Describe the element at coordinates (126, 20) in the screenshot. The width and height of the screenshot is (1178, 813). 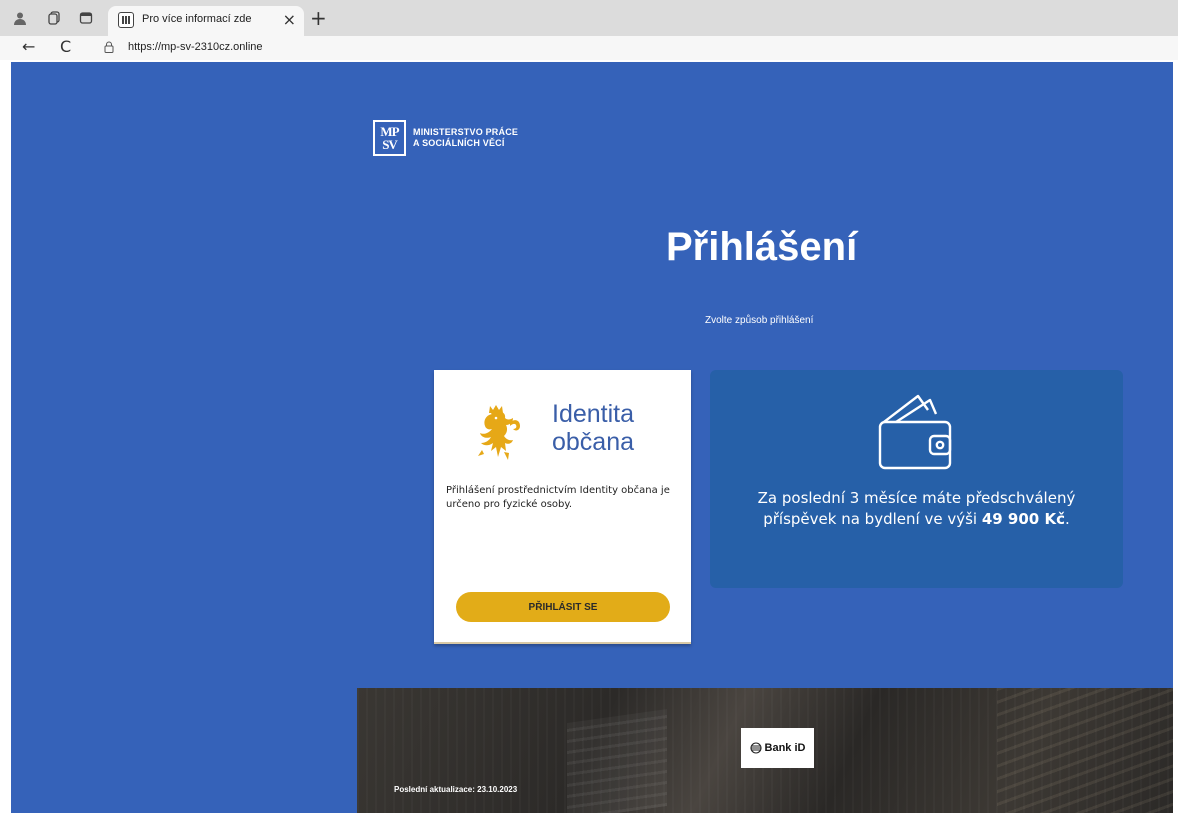
I see `tab-favicon-icon` at that location.